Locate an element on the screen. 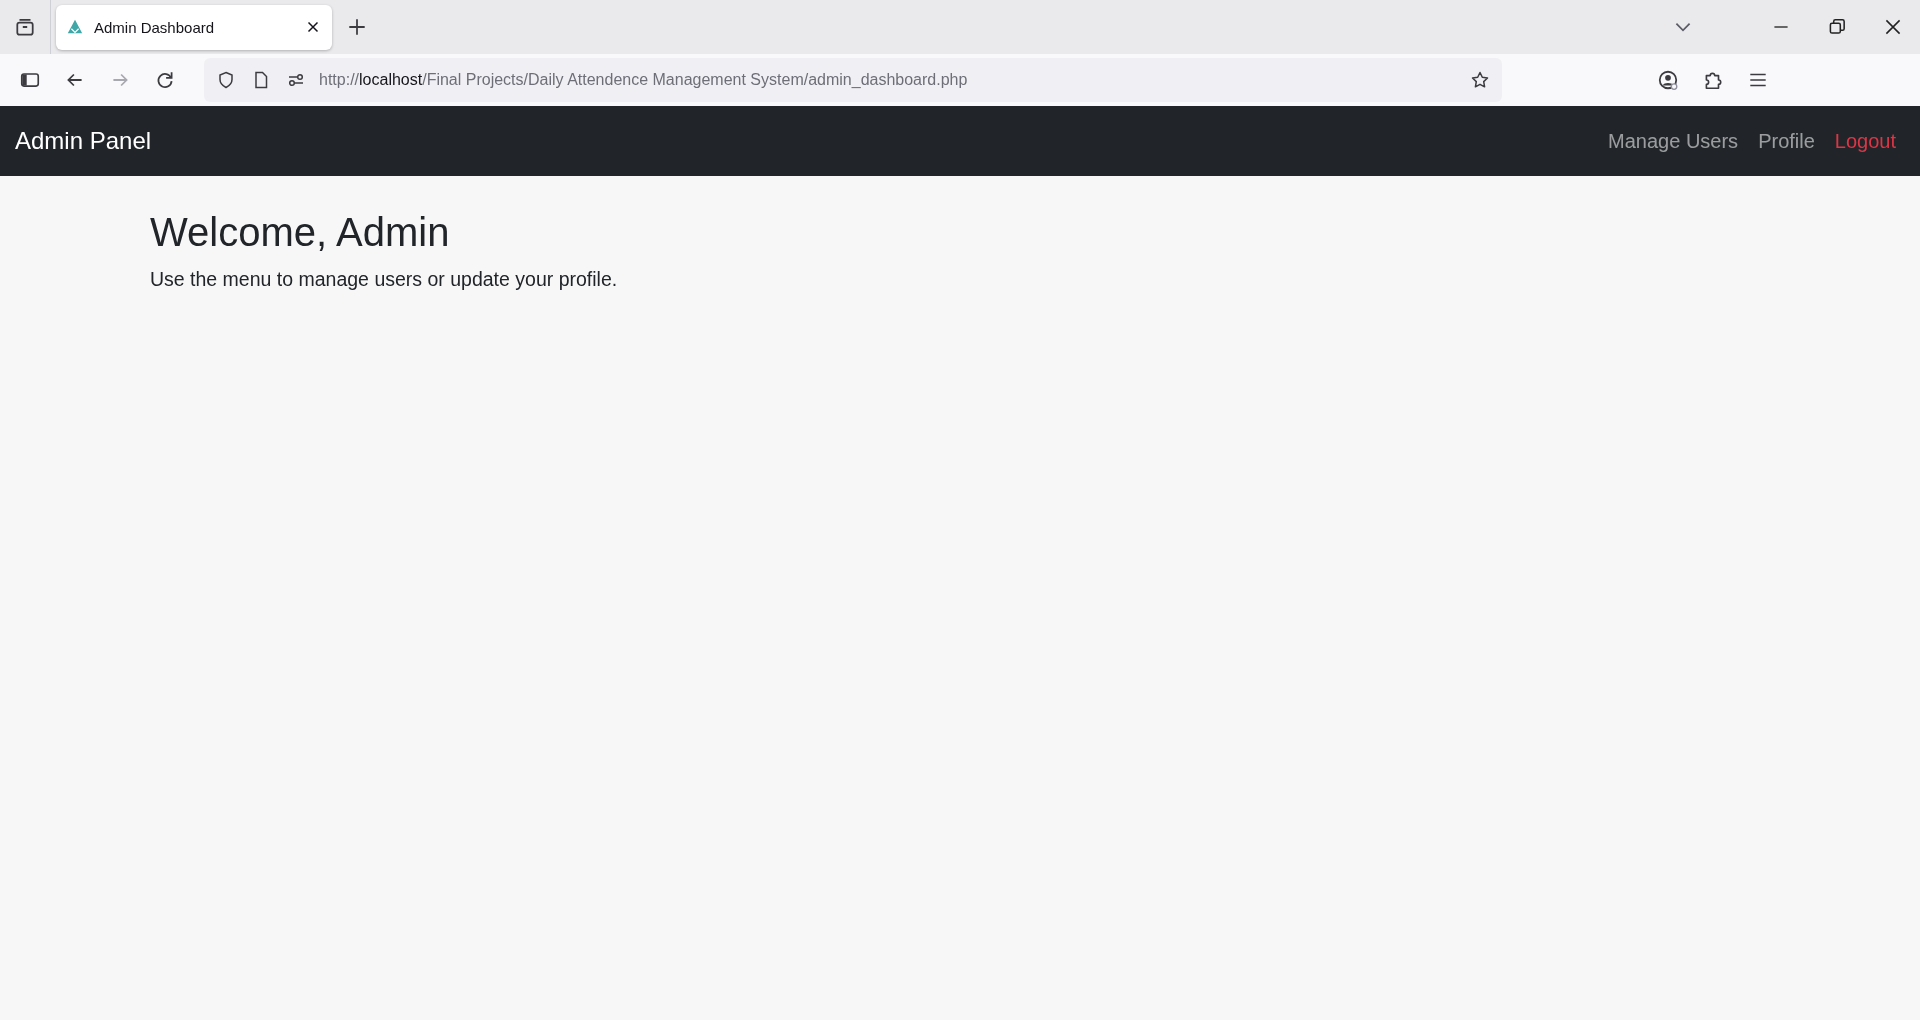  account-icon is located at coordinates (1668, 80).